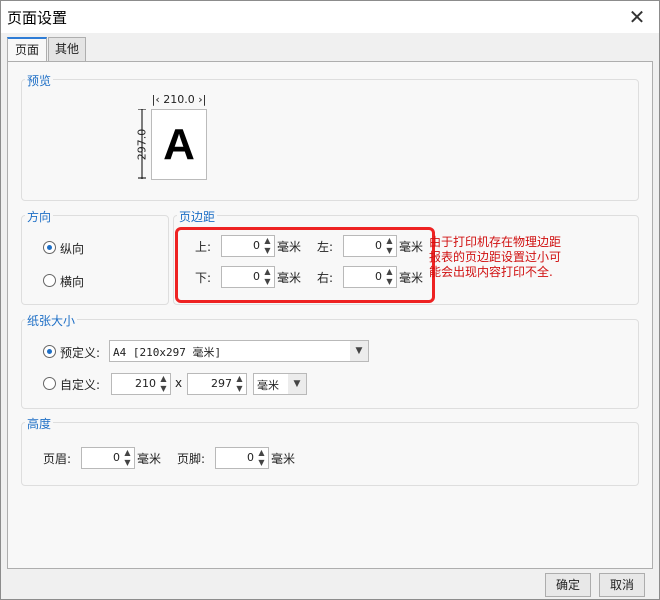  I want to click on preview-width-text: 210.0, so click(179, 99).